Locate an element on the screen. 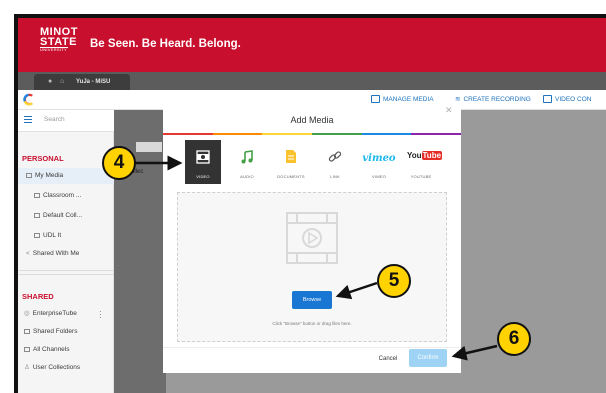 This screenshot has height=393, width=606. step-callout-5: 5 is located at coordinates (394, 281).